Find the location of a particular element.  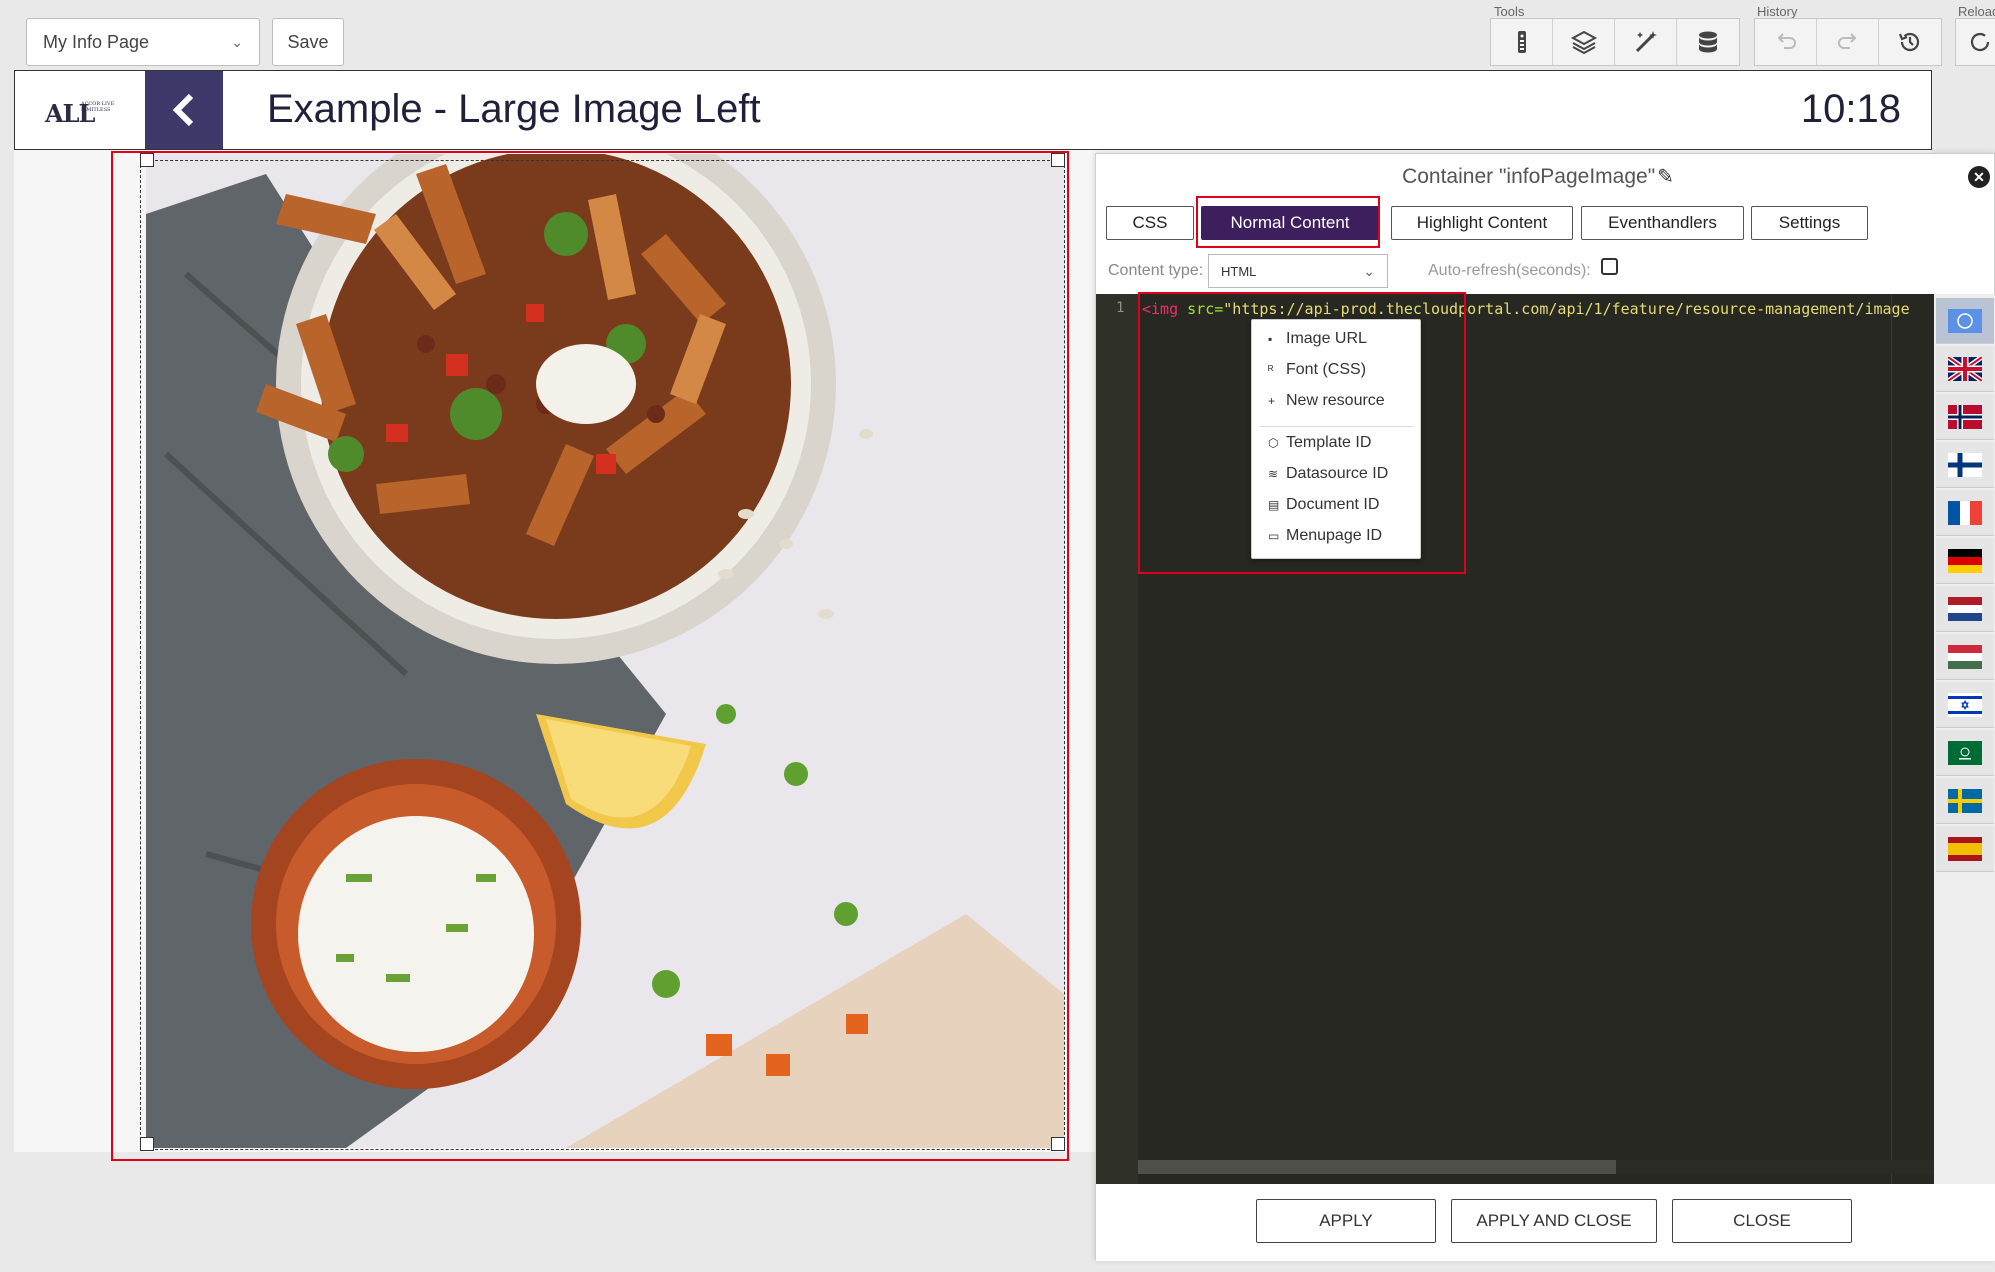

horizontal-scrollbar-thumb is located at coordinates (1377, 1167).